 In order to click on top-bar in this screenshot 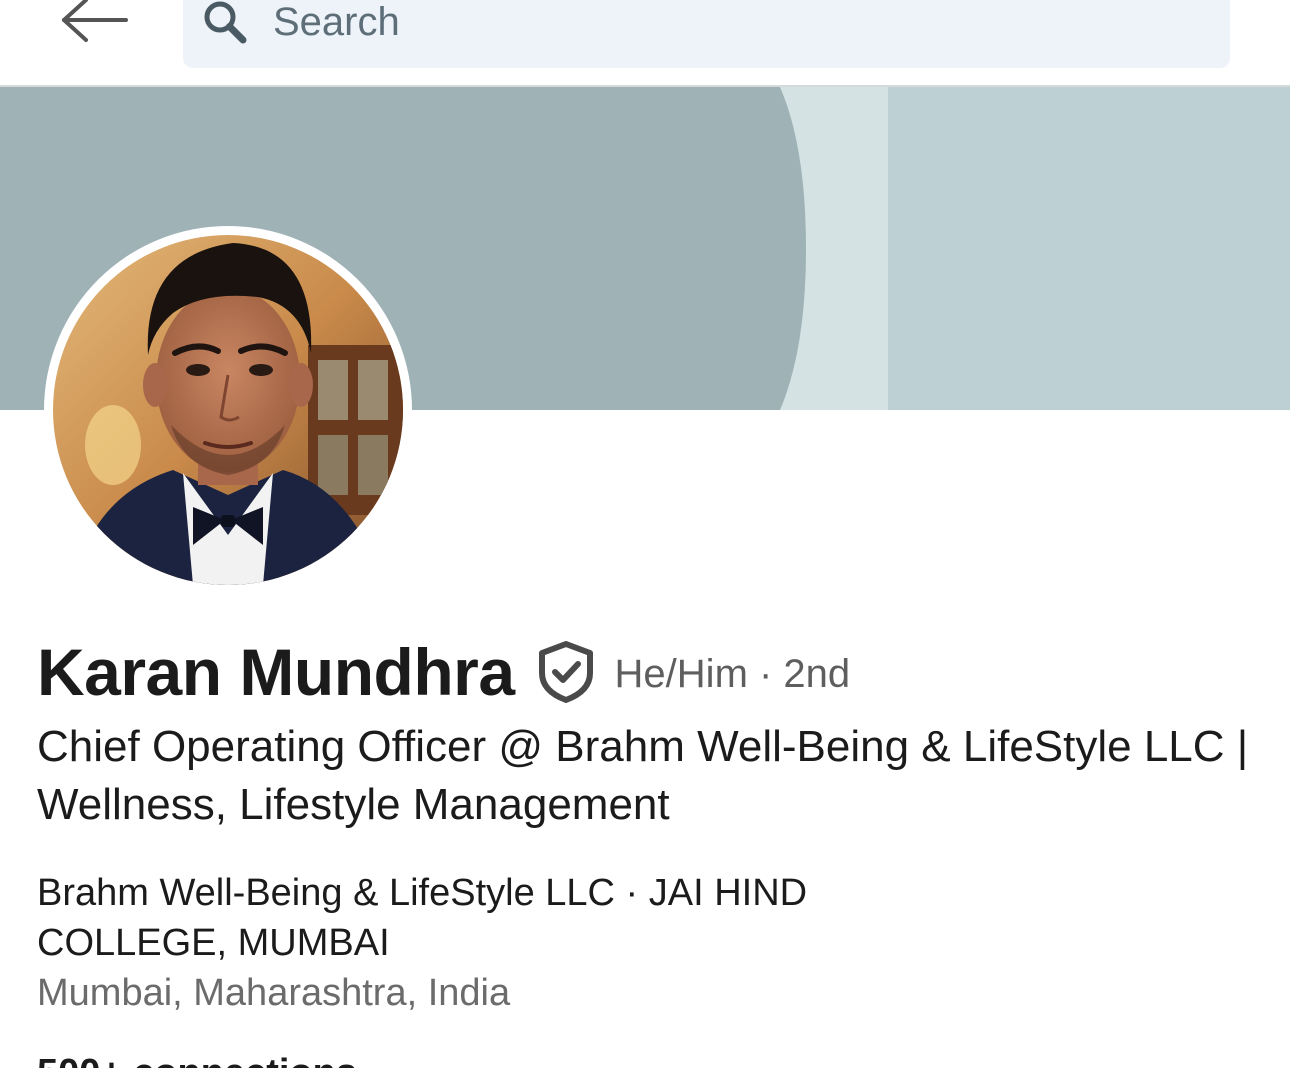, I will do `click(645, 43)`.